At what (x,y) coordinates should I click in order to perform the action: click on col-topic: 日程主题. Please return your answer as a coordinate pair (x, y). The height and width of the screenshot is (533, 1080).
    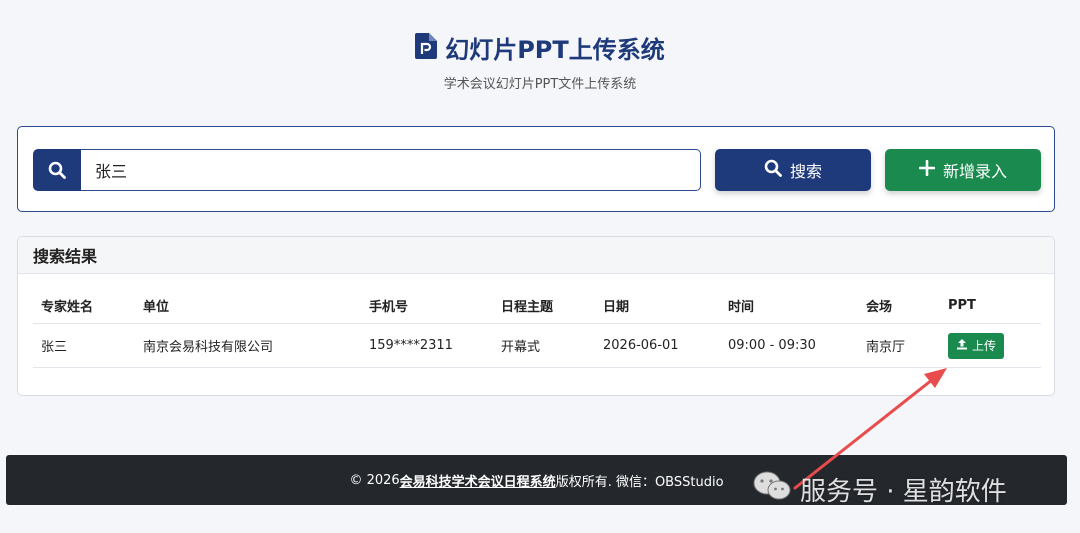
    Looking at the image, I should click on (544, 305).